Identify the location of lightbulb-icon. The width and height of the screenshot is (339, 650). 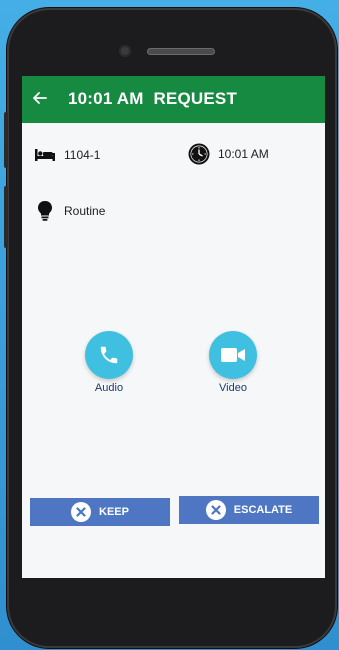
(45, 211).